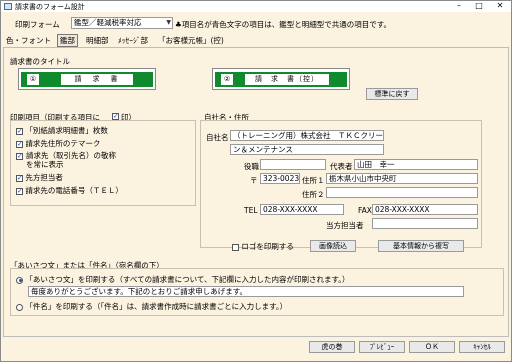 This screenshot has width=512, height=362. Describe the element at coordinates (133, 41) in the screenshot. I see `tab-message: ﾒｯｾｰｼﾞ部` at that location.